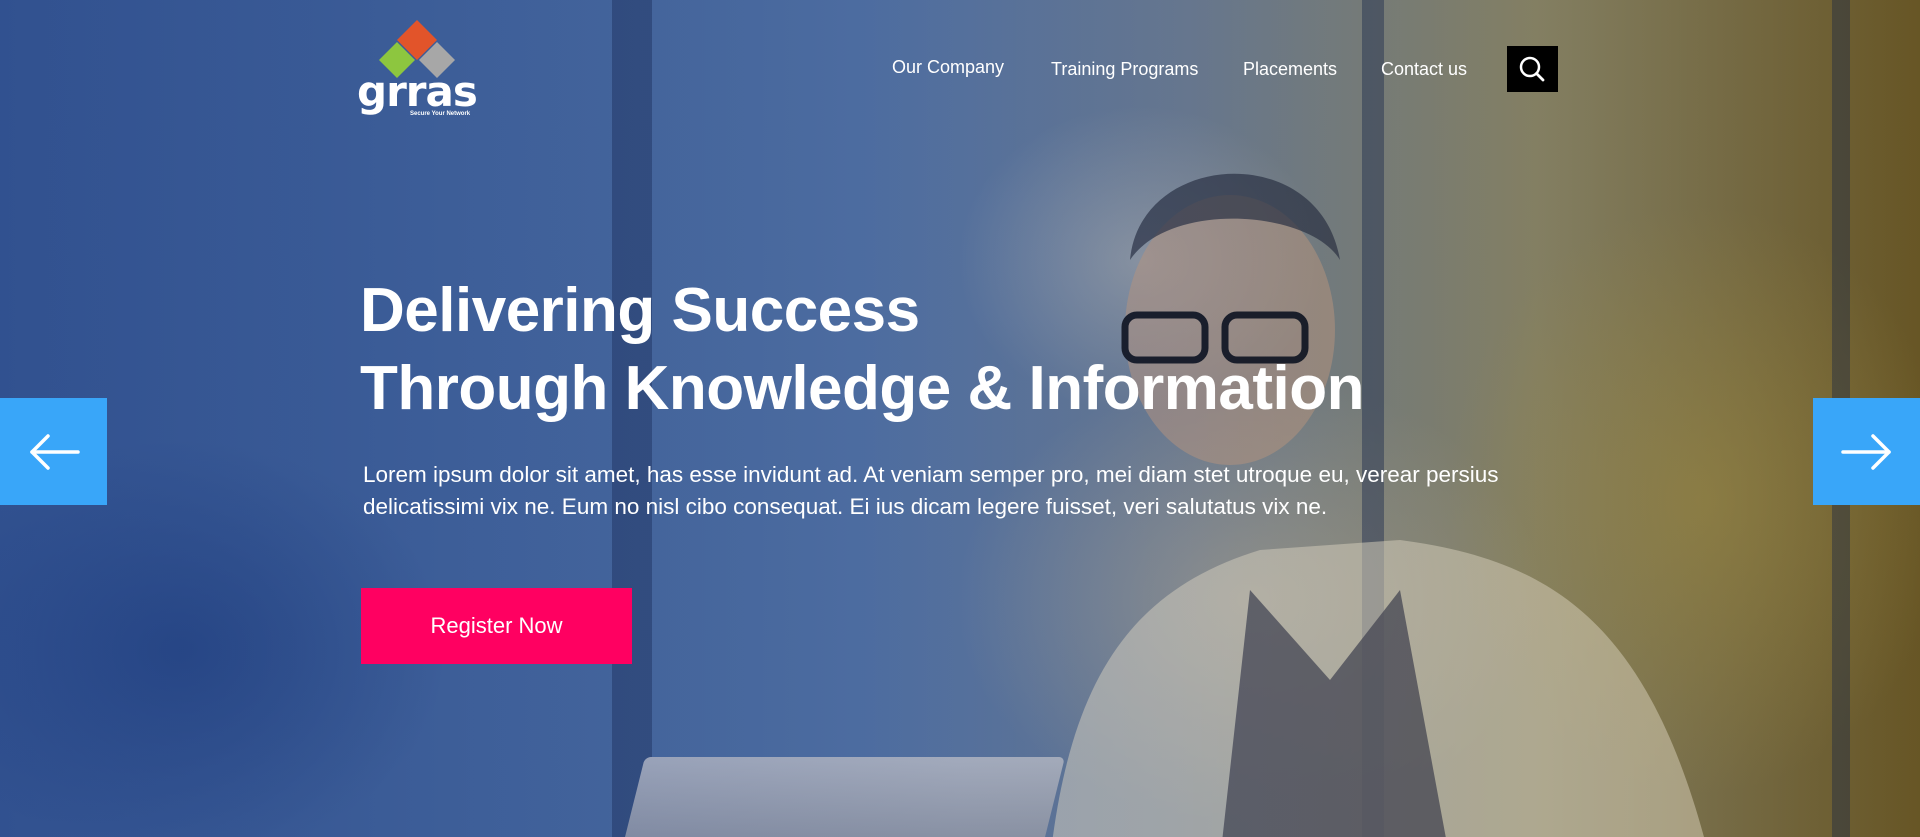 This screenshot has width=1920, height=837. Describe the element at coordinates (496, 626) in the screenshot. I see `register-now-button: Register Now` at that location.